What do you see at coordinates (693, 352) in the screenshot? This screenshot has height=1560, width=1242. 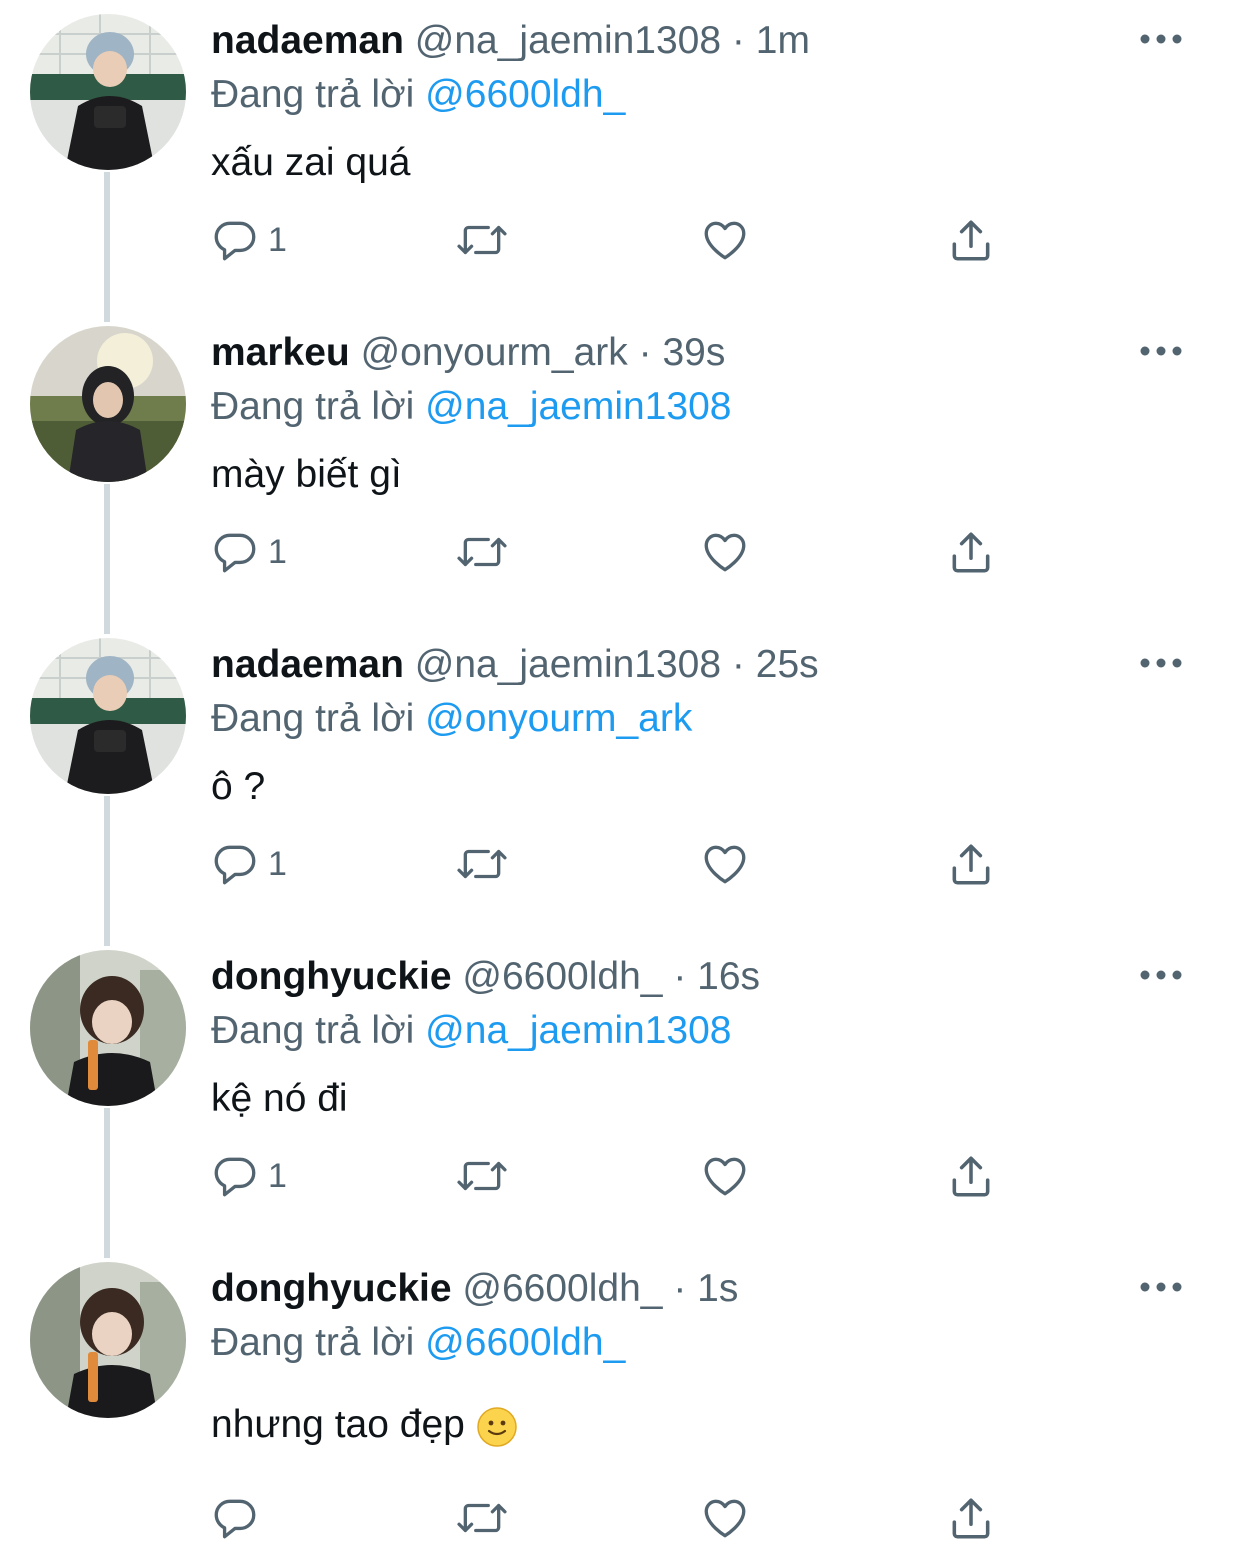 I see `timestamp: 39s` at bounding box center [693, 352].